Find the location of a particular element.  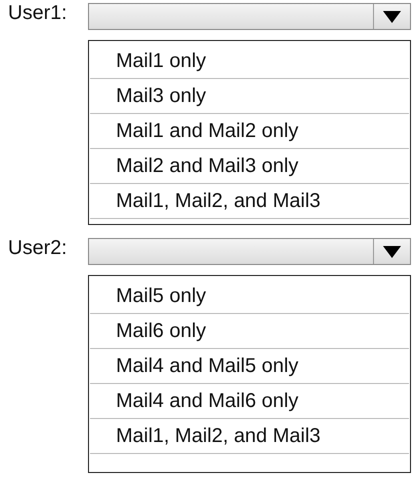

dropdown-option: Mail4 and Mail5 only is located at coordinates (249, 366).